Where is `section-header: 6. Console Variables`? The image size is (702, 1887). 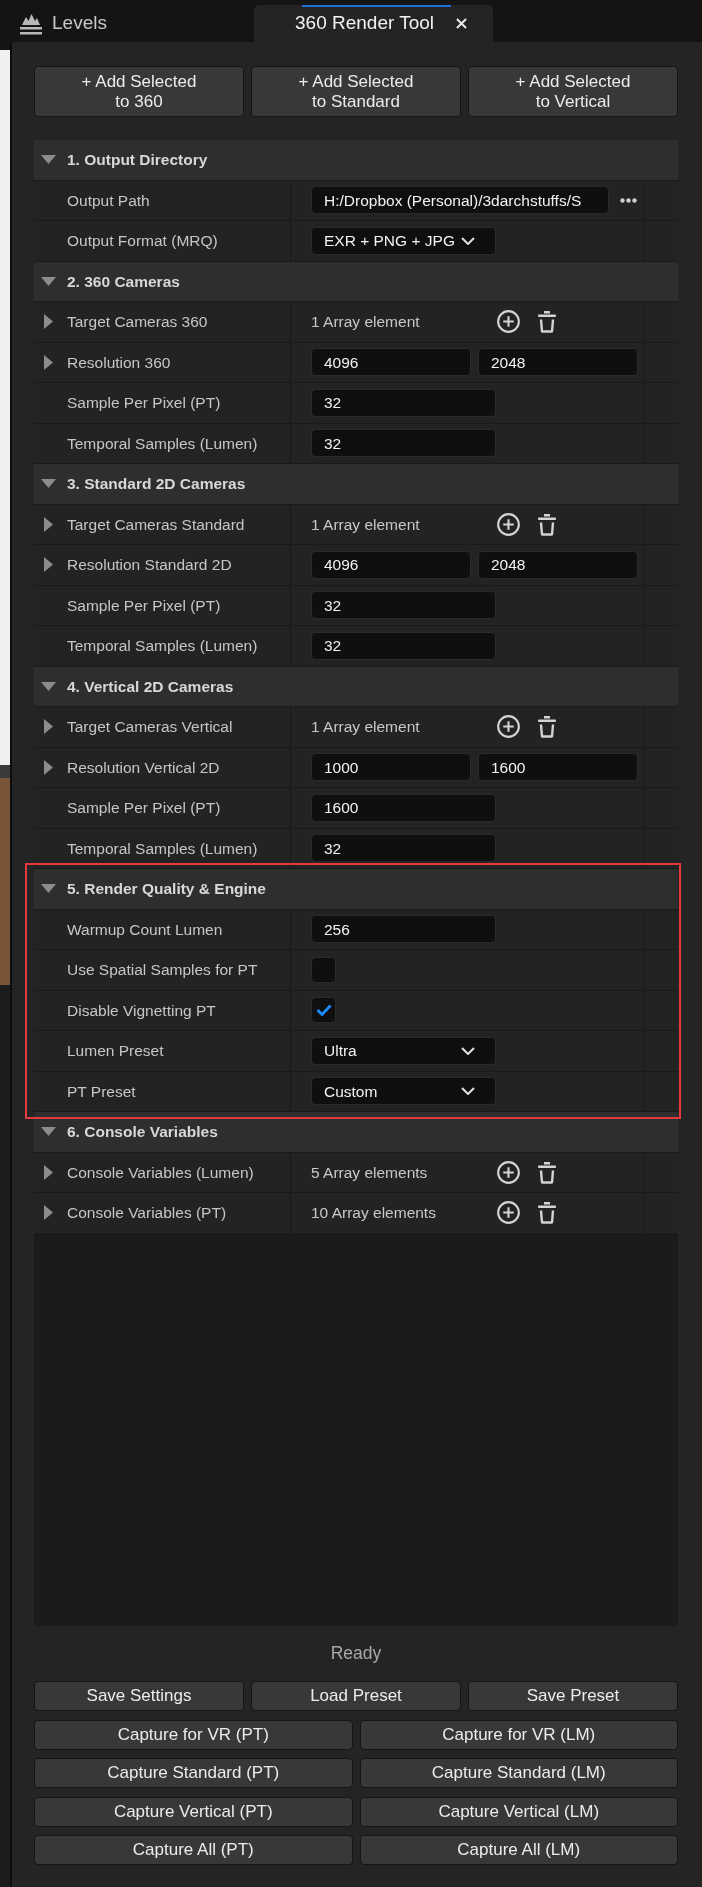 section-header: 6. Console Variables is located at coordinates (356, 1132).